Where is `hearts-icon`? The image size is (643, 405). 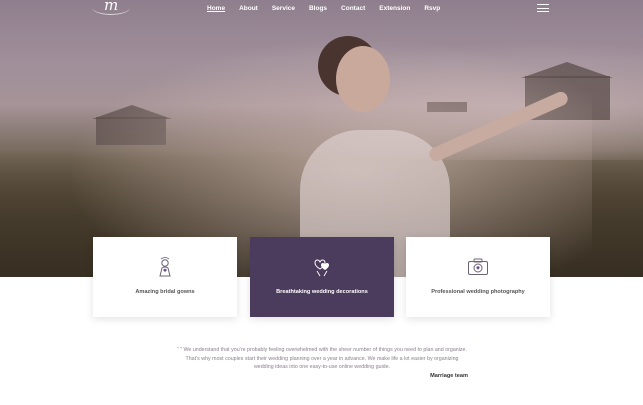 hearts-icon is located at coordinates (321, 268).